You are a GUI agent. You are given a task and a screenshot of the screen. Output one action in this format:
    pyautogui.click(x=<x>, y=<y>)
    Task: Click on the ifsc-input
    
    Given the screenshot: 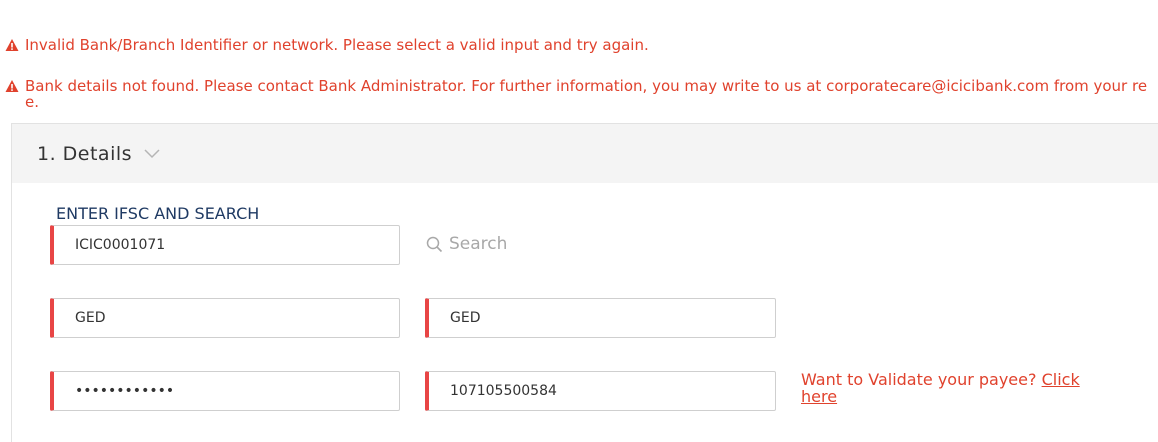 What is the action you would take?
    pyautogui.click(x=226, y=245)
    